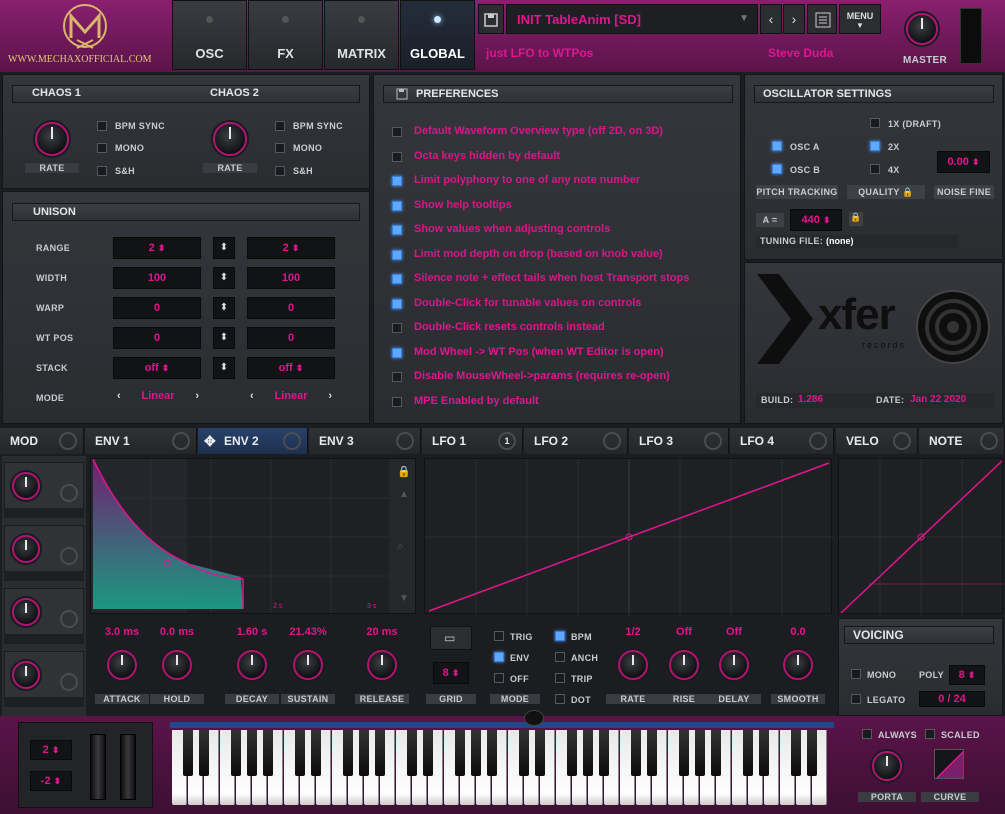 The width and height of the screenshot is (1005, 814). What do you see at coordinates (98, 767) in the screenshot?
I see `pitch-wheel` at bounding box center [98, 767].